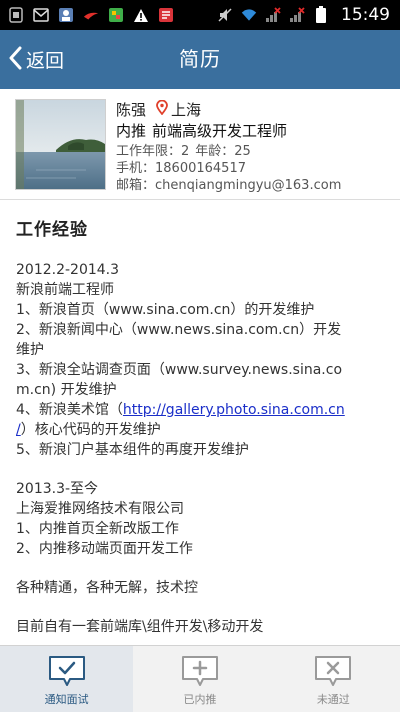  Describe the element at coordinates (15, 60) in the screenshot. I see `chevron-left-icon` at that location.